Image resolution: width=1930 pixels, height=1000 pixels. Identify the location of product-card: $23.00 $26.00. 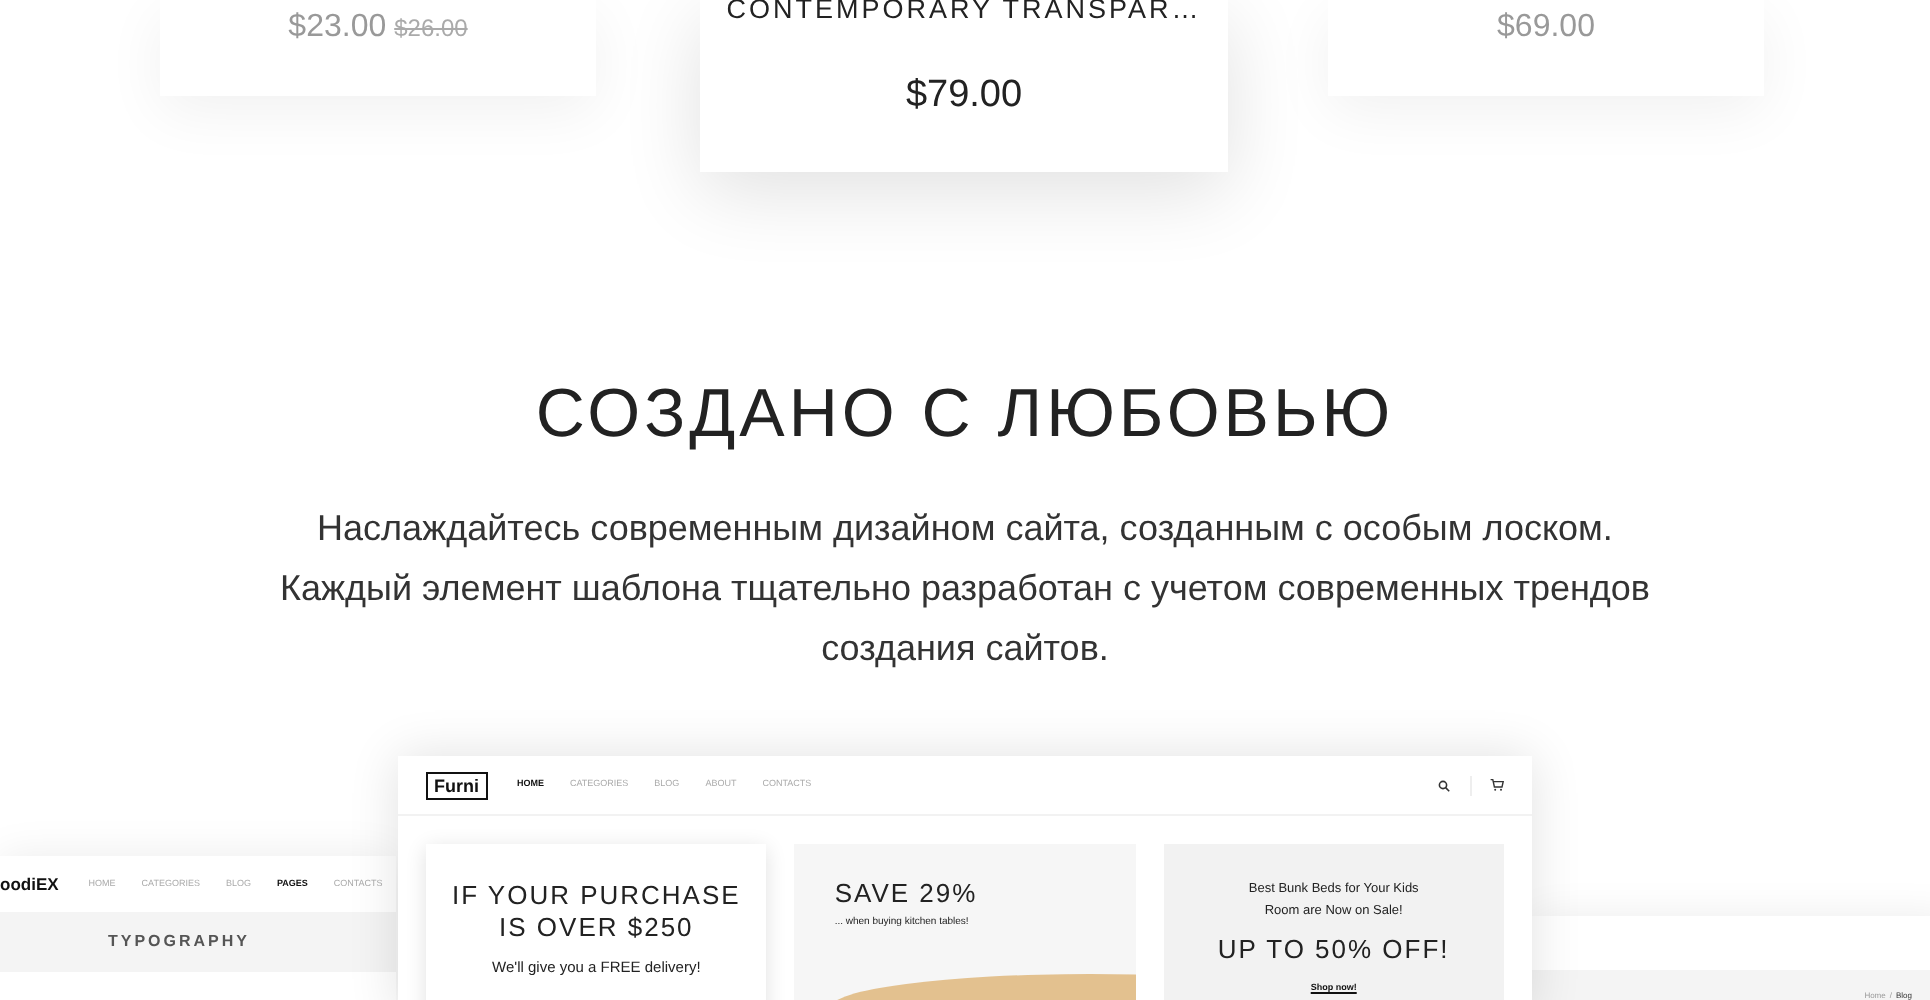
(378, 48).